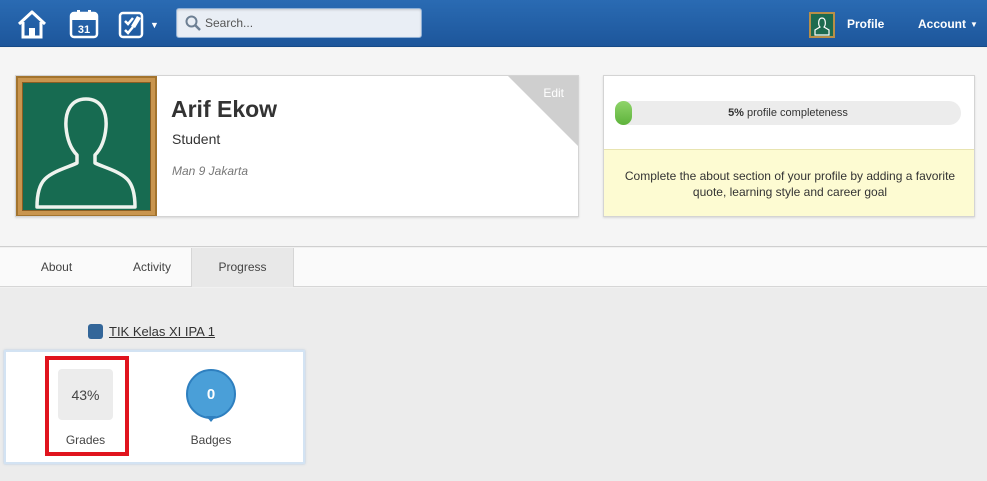 The height and width of the screenshot is (481, 987). Describe the element at coordinates (87, 406) in the screenshot. I see `grades-highlight-box` at that location.